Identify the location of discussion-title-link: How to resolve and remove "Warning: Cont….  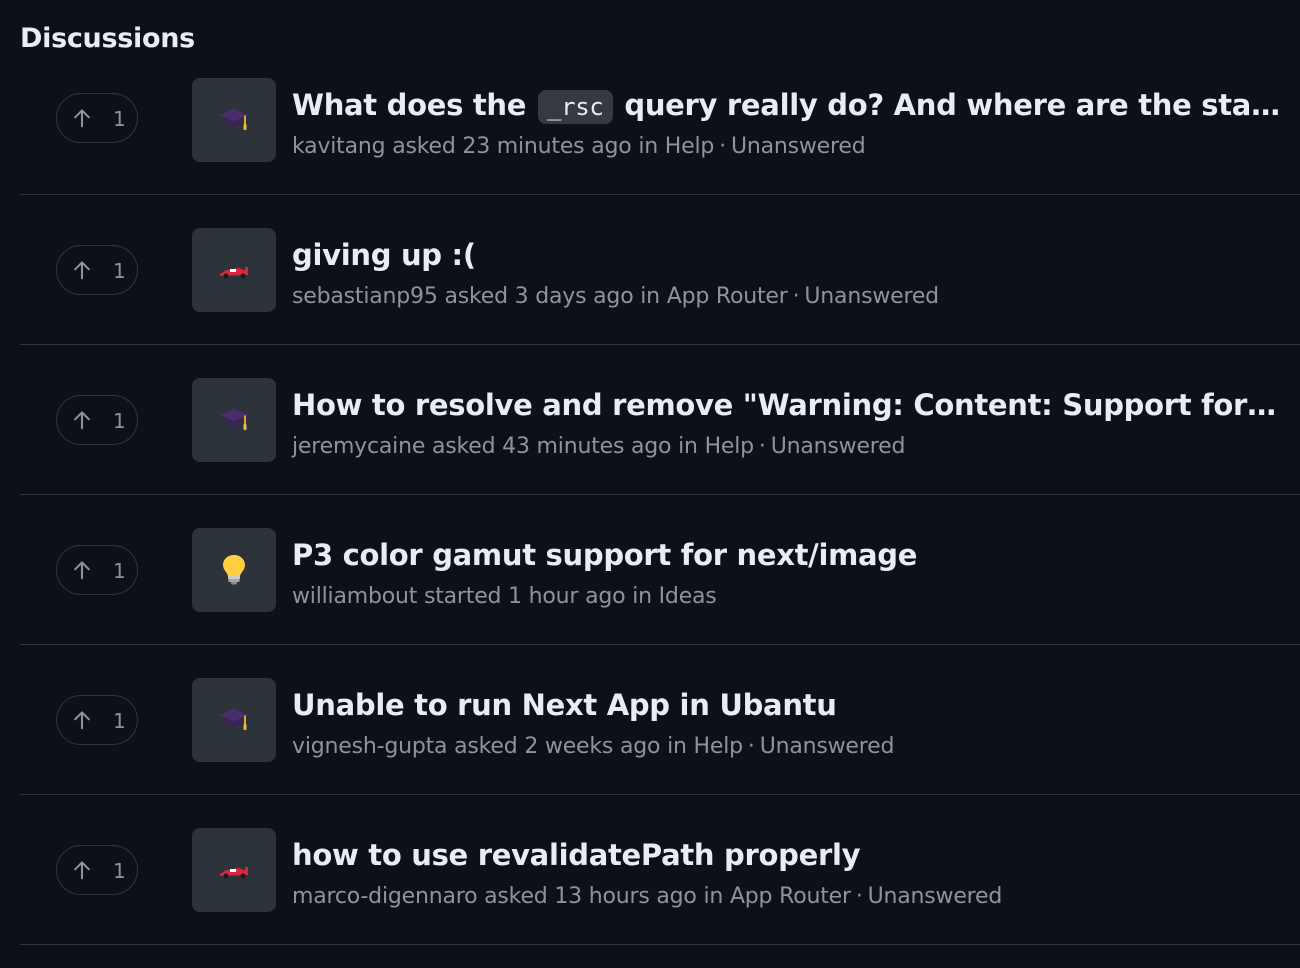
(787, 405).